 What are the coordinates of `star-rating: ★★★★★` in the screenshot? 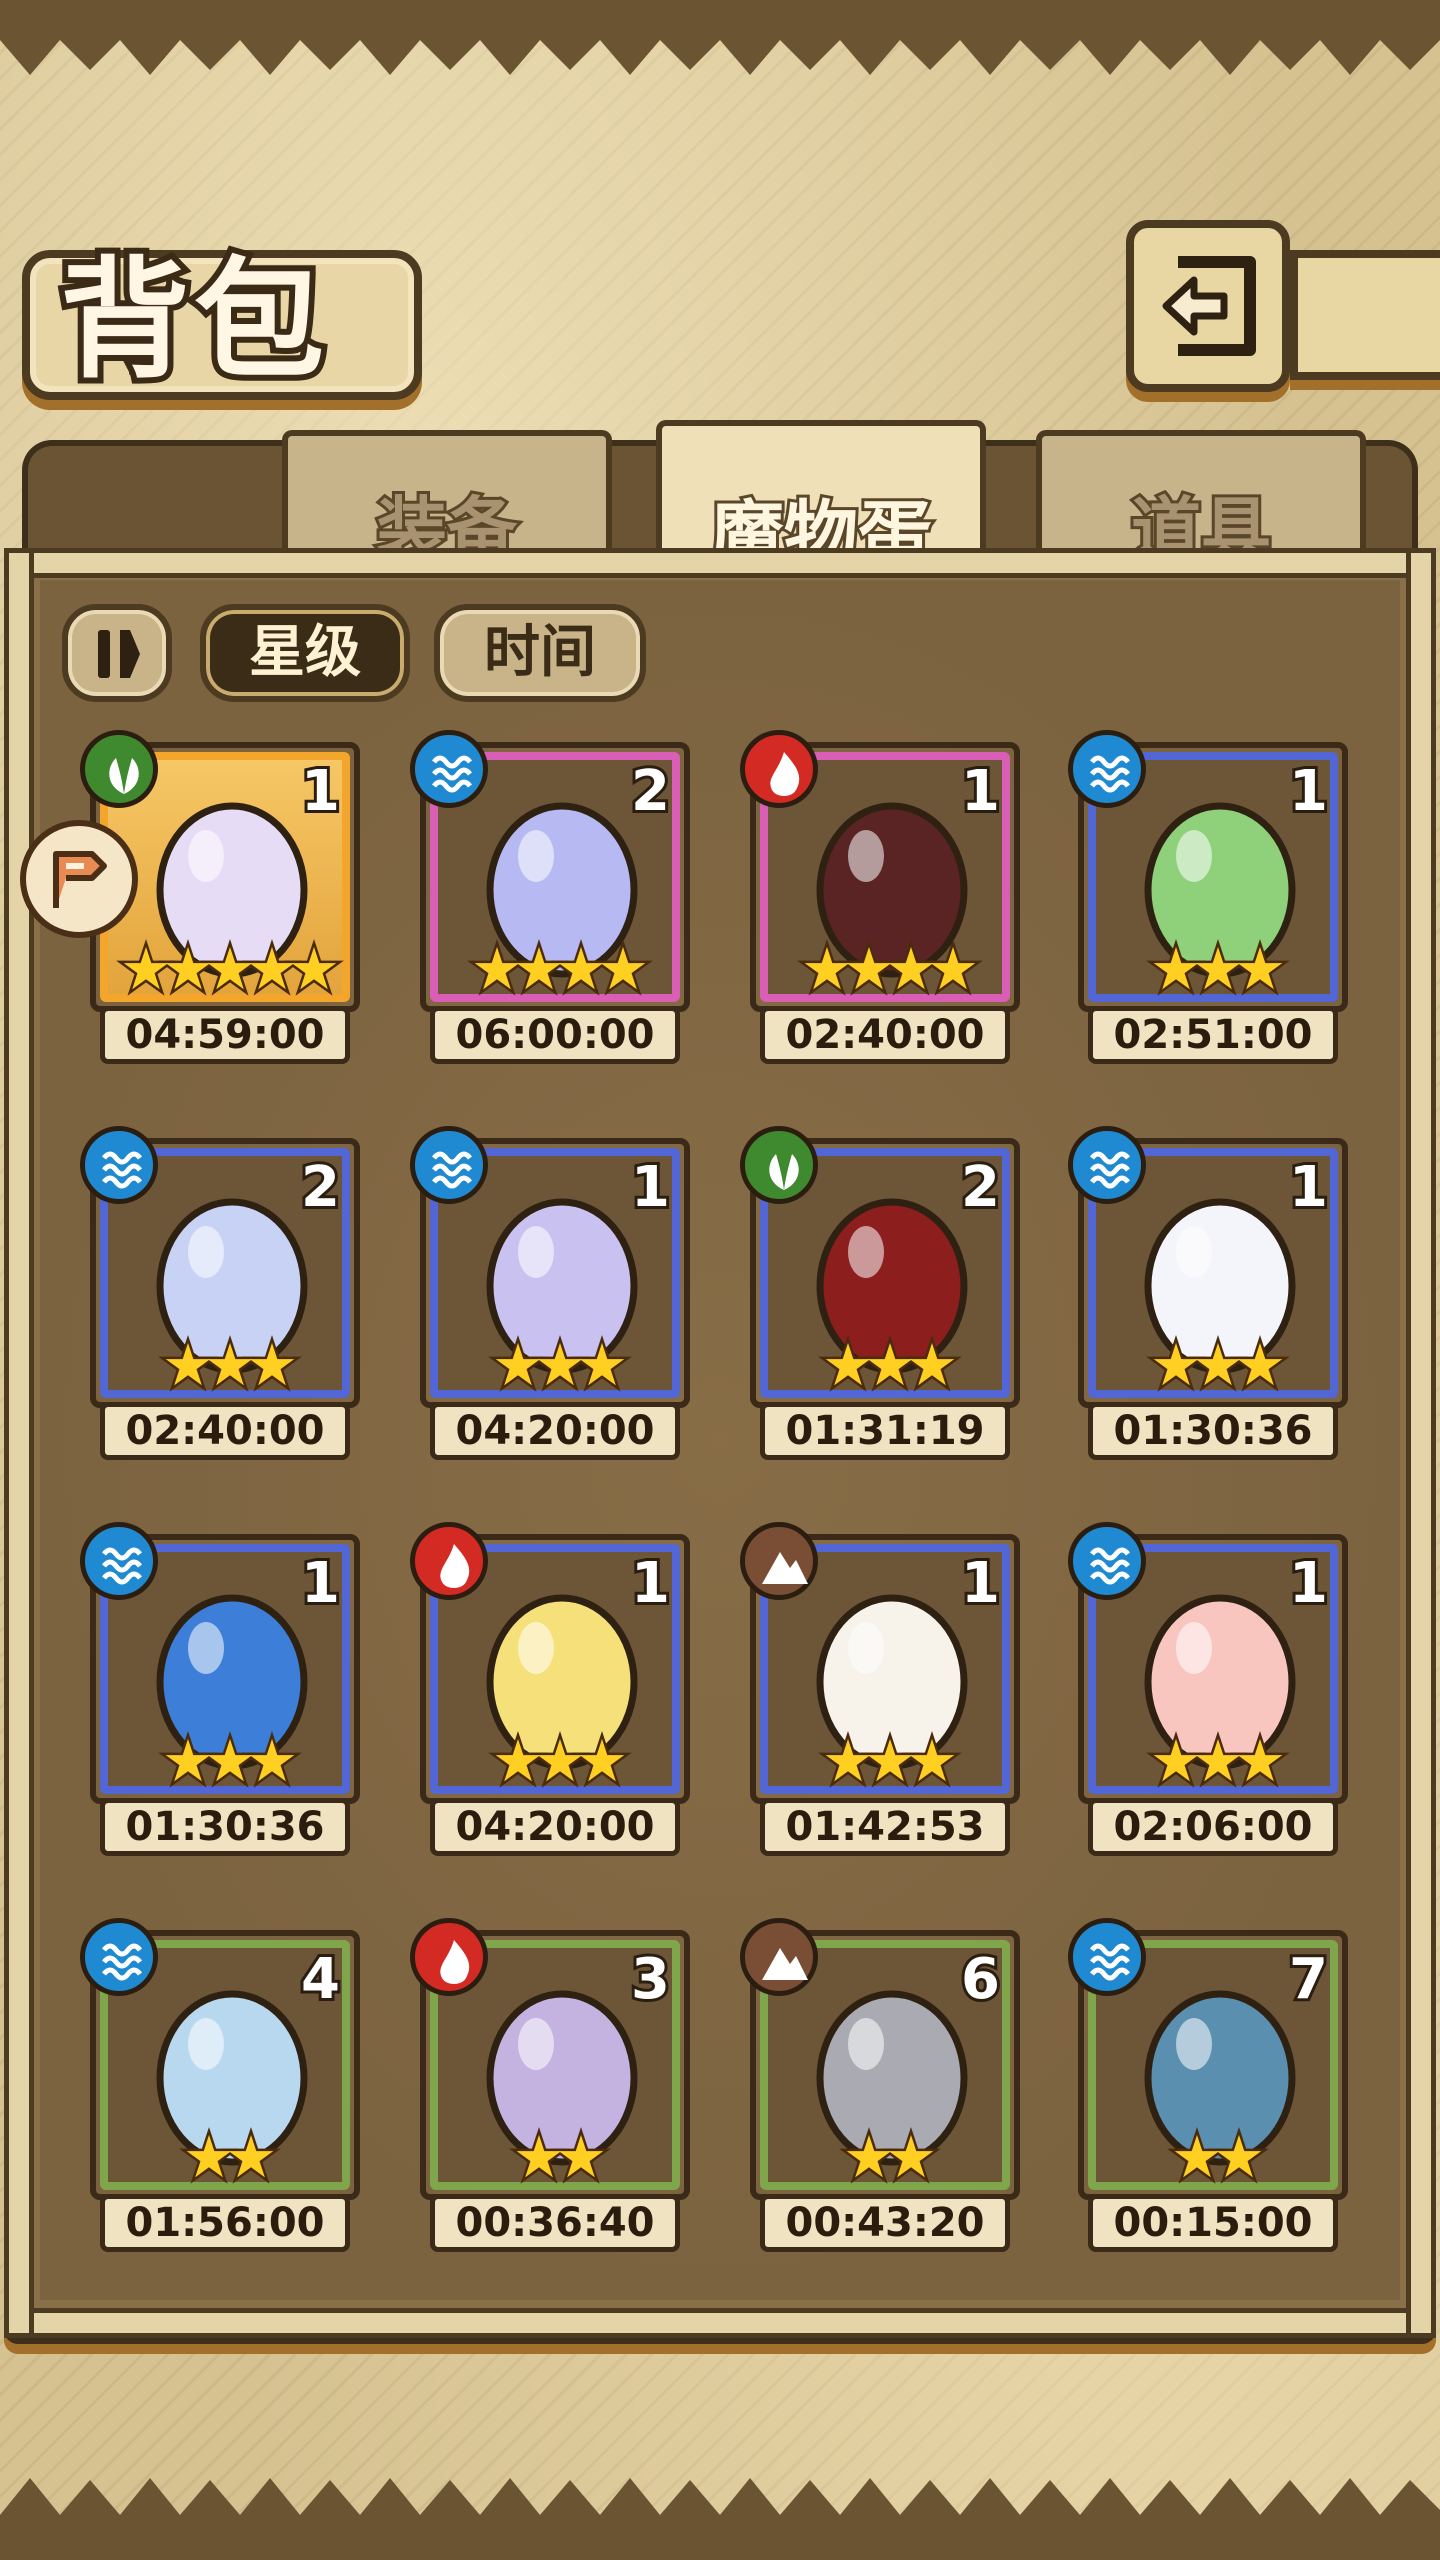 It's located at (230, 969).